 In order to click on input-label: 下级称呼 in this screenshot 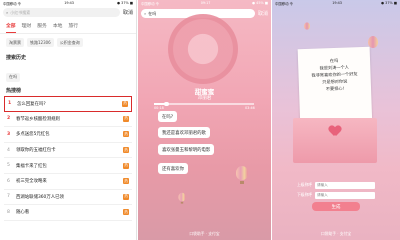, I will do `click(305, 194)`.